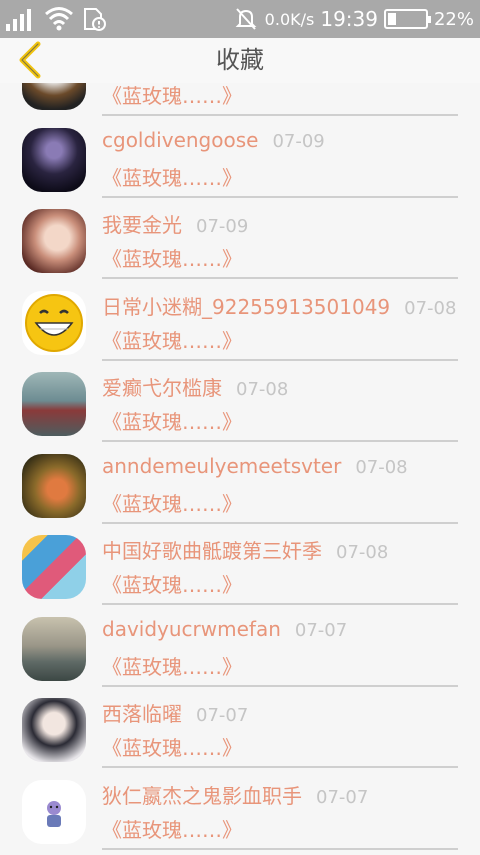  I want to click on wifi-icon, so click(59, 18).